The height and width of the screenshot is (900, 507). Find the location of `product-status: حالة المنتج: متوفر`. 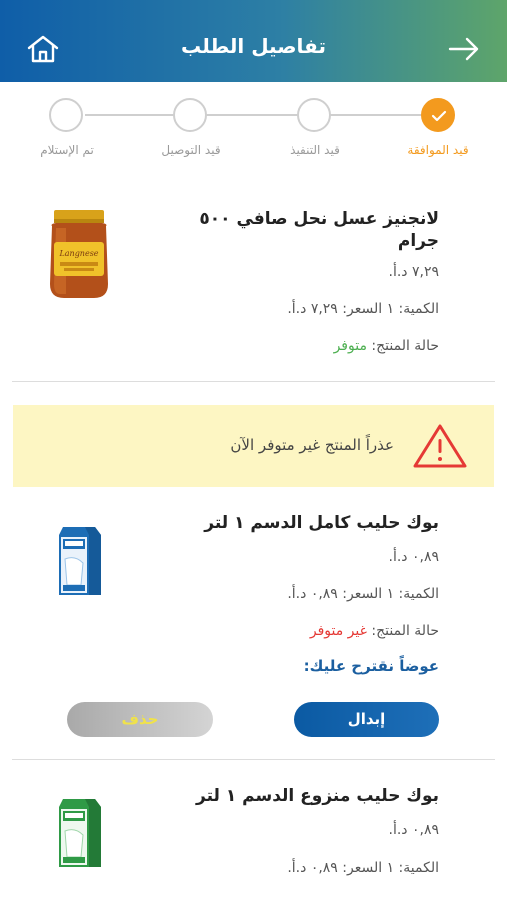

product-status: حالة المنتج: متوفر is located at coordinates (386, 346).